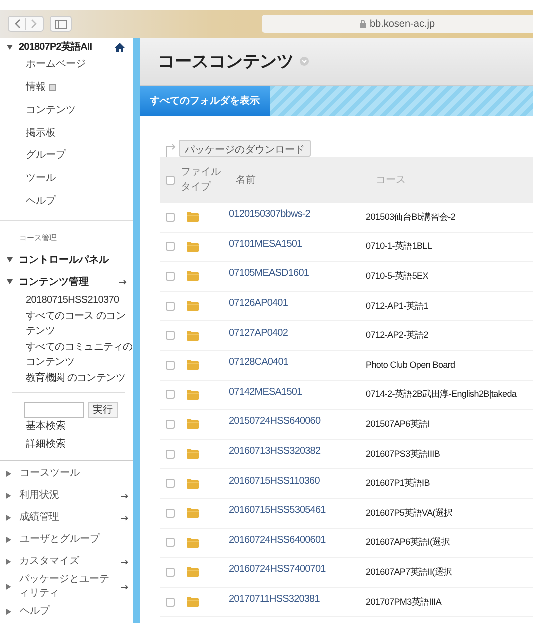 Image resolution: width=533 pixels, height=623 pixels. Describe the element at coordinates (66, 355) in the screenshot. I see `content-link: すべてのコミュニティのコンテンツ` at that location.